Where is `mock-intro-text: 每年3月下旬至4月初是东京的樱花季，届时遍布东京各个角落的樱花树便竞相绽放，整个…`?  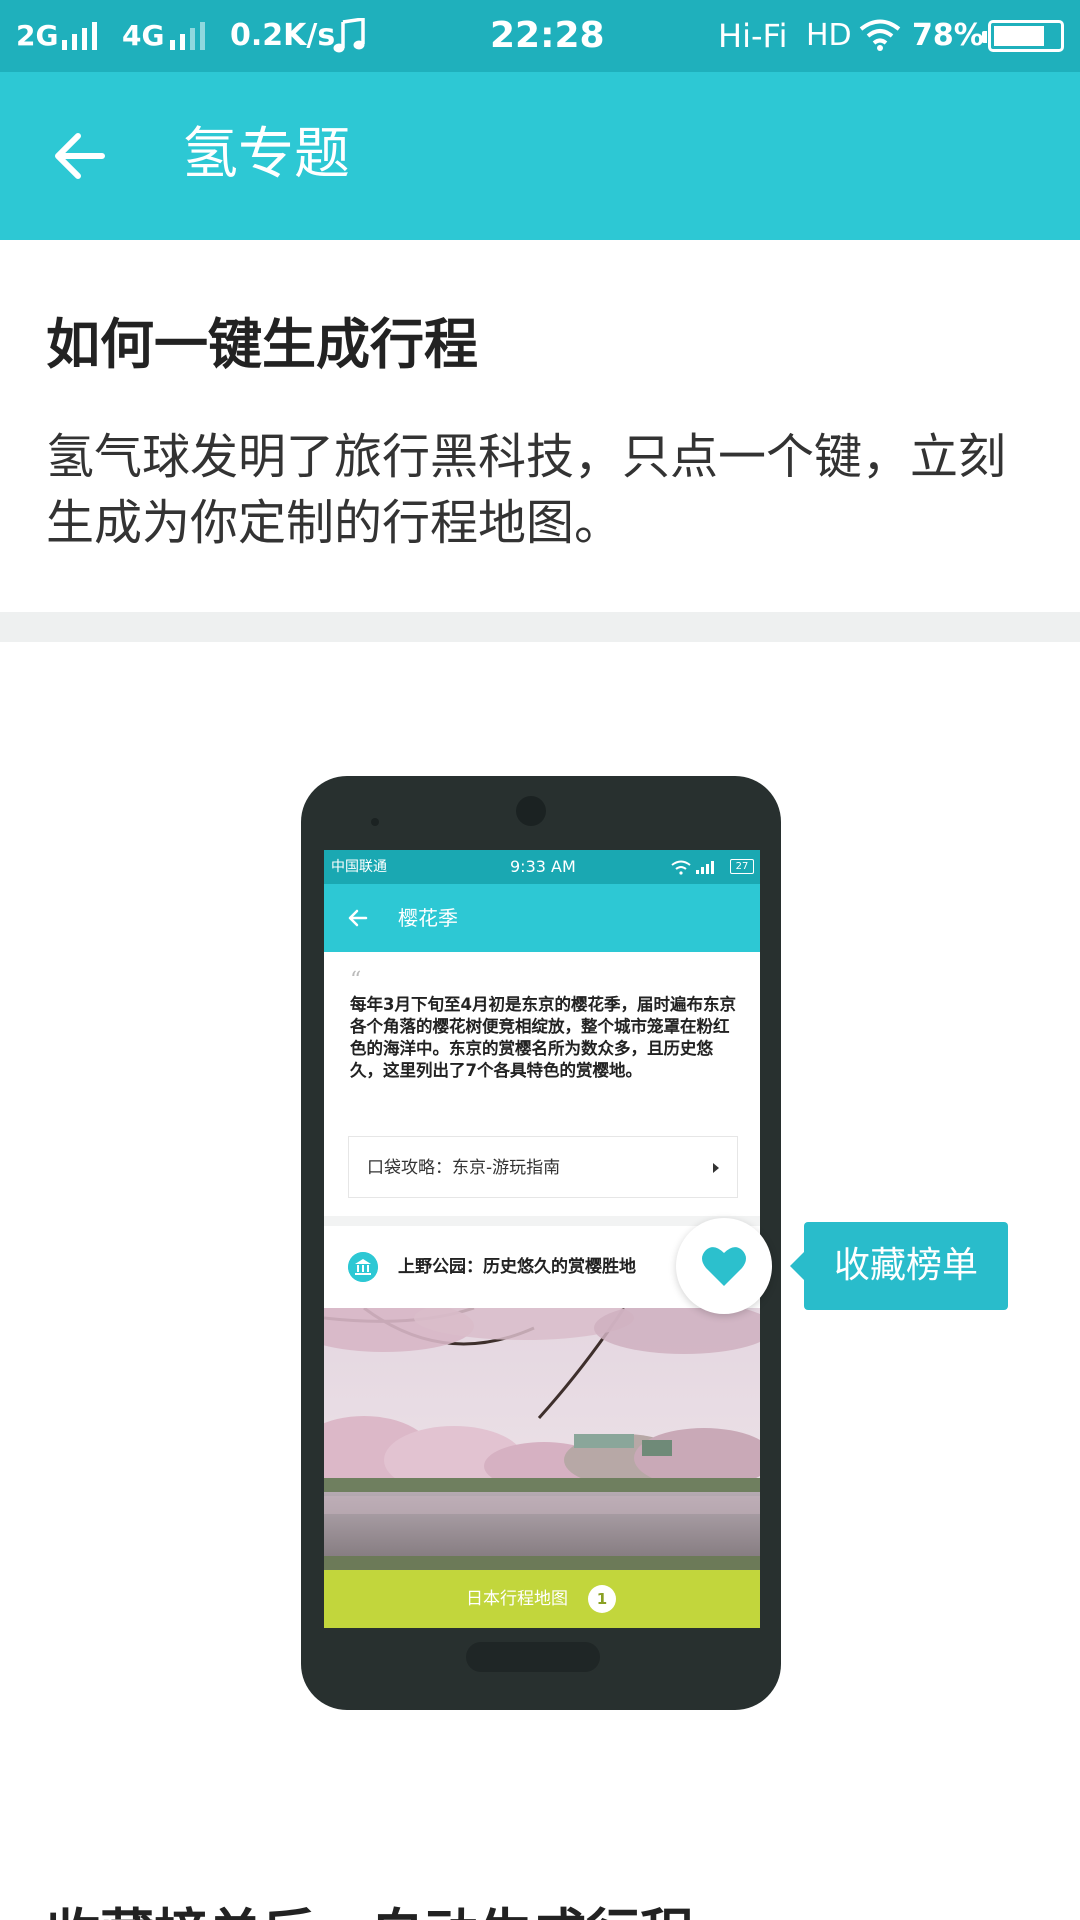
mock-intro-text: 每年3月下旬至4月初是东京的樱花季，届时遍布东京各个角落的樱花树便竞相绽放，整个… is located at coordinates (543, 1037).